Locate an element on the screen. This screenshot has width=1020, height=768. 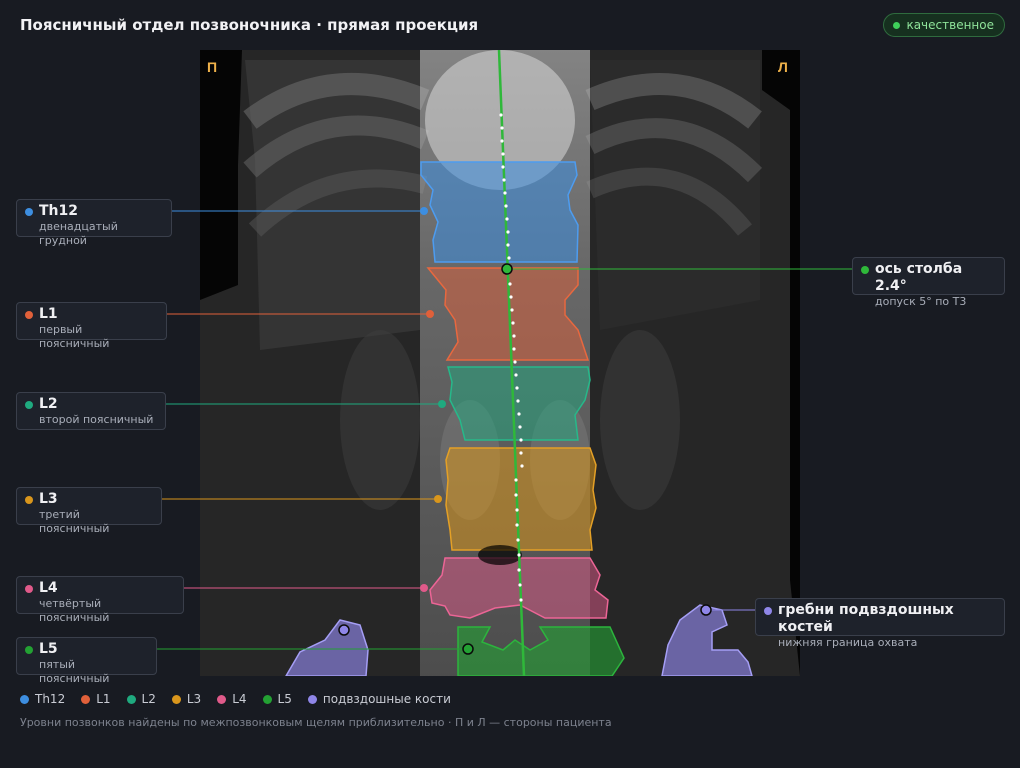
legend-item-label: подвздошные кости is located at coordinates (386, 699).